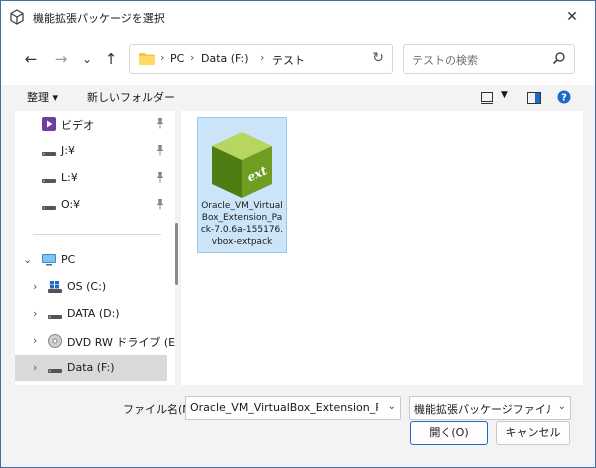  Describe the element at coordinates (242, 165) in the screenshot. I see `ext-cube-icon: ext` at that location.